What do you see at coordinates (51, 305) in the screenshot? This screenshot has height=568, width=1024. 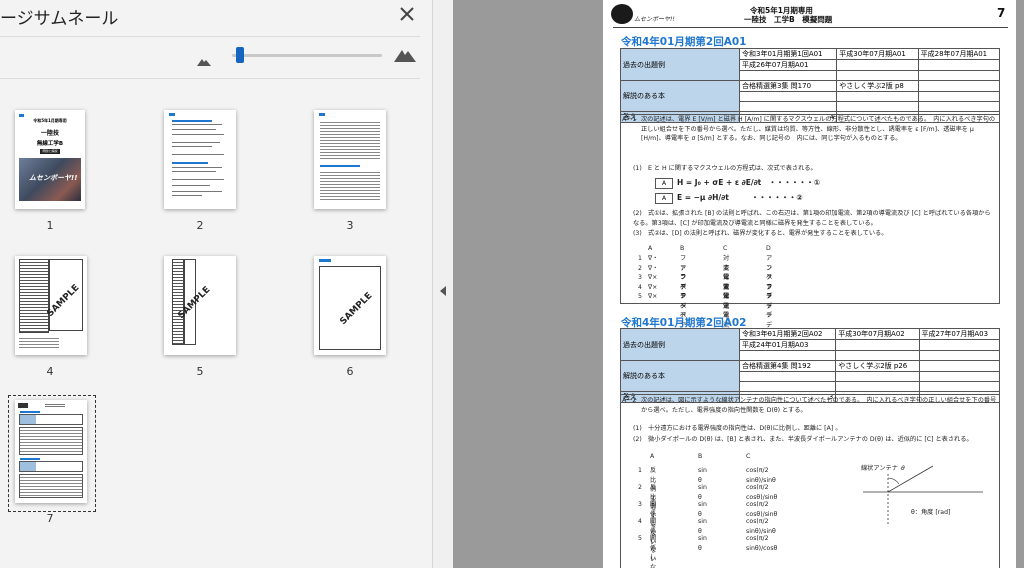 I see `page-thumbnail-4: SAMPLE` at bounding box center [51, 305].